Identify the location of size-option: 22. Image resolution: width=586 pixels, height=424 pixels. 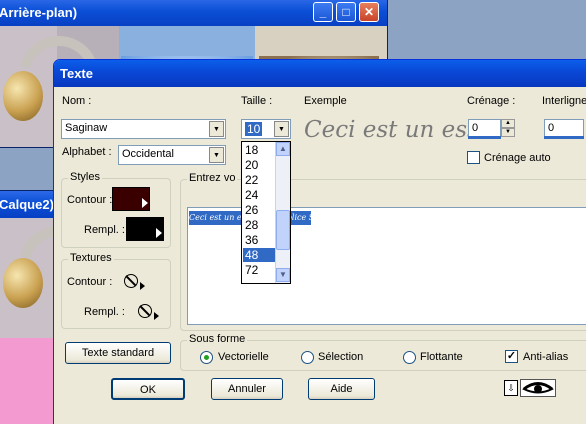
(259, 180).